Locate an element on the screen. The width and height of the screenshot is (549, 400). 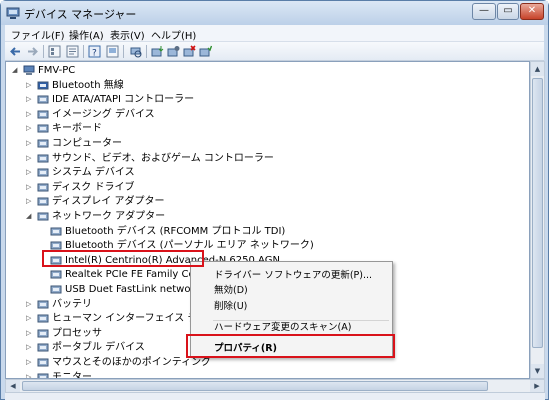
processor-icon is located at coordinates (43, 333).